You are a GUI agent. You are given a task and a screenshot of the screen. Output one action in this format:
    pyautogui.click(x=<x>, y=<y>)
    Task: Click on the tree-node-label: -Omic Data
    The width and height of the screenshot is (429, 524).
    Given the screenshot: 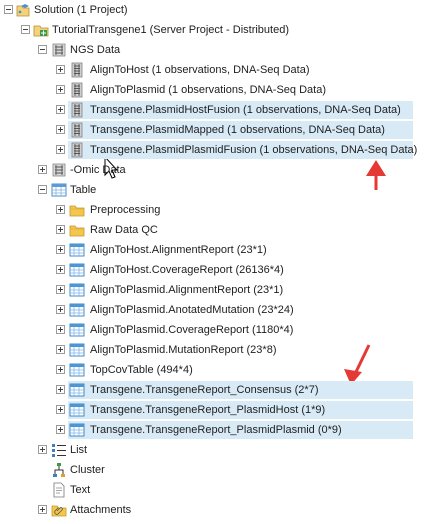 What is the action you would take?
    pyautogui.click(x=98, y=170)
    